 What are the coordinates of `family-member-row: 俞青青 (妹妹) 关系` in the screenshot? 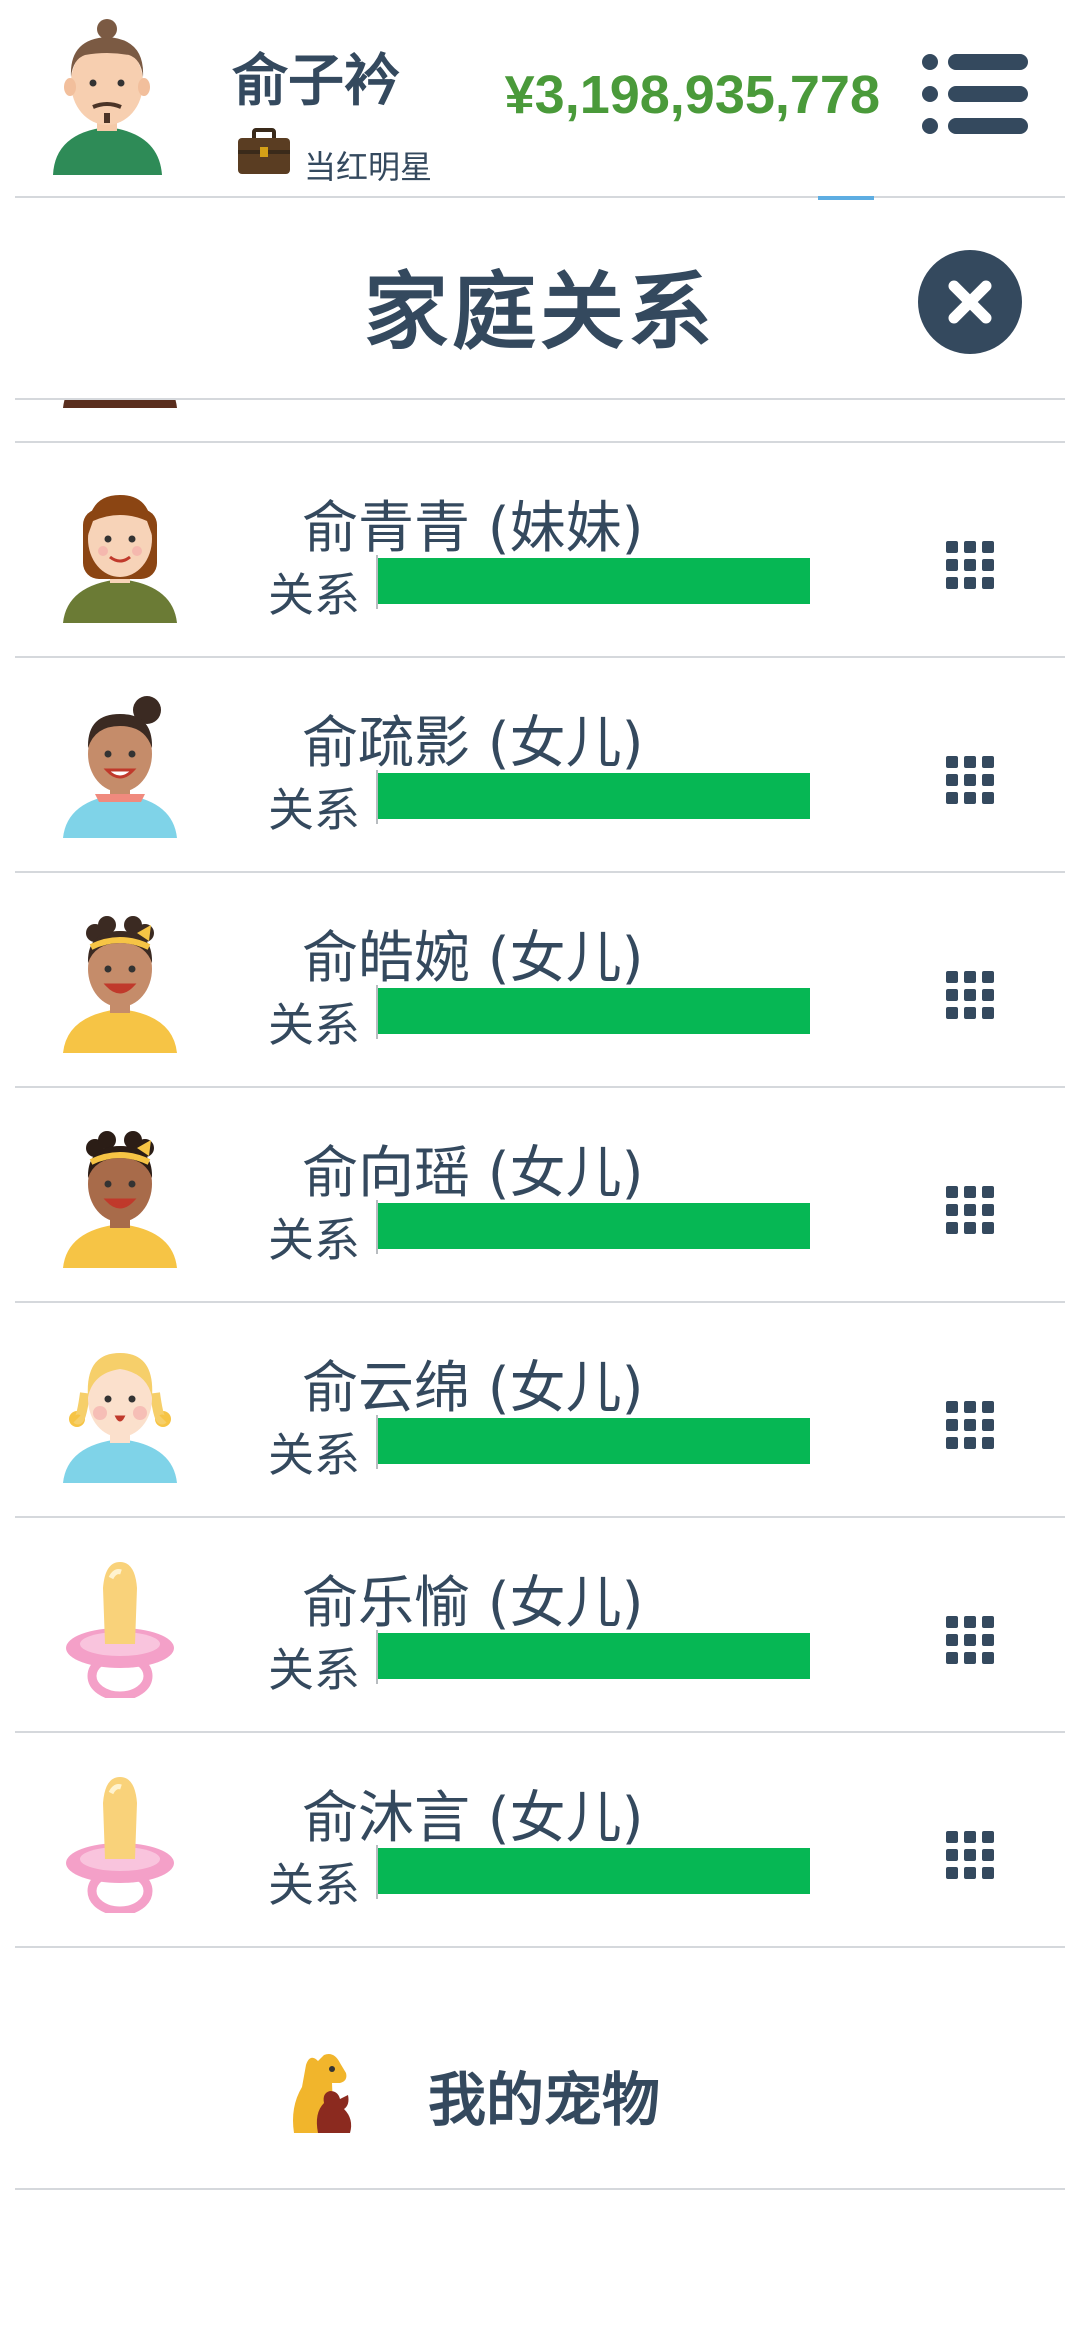 It's located at (540, 550).